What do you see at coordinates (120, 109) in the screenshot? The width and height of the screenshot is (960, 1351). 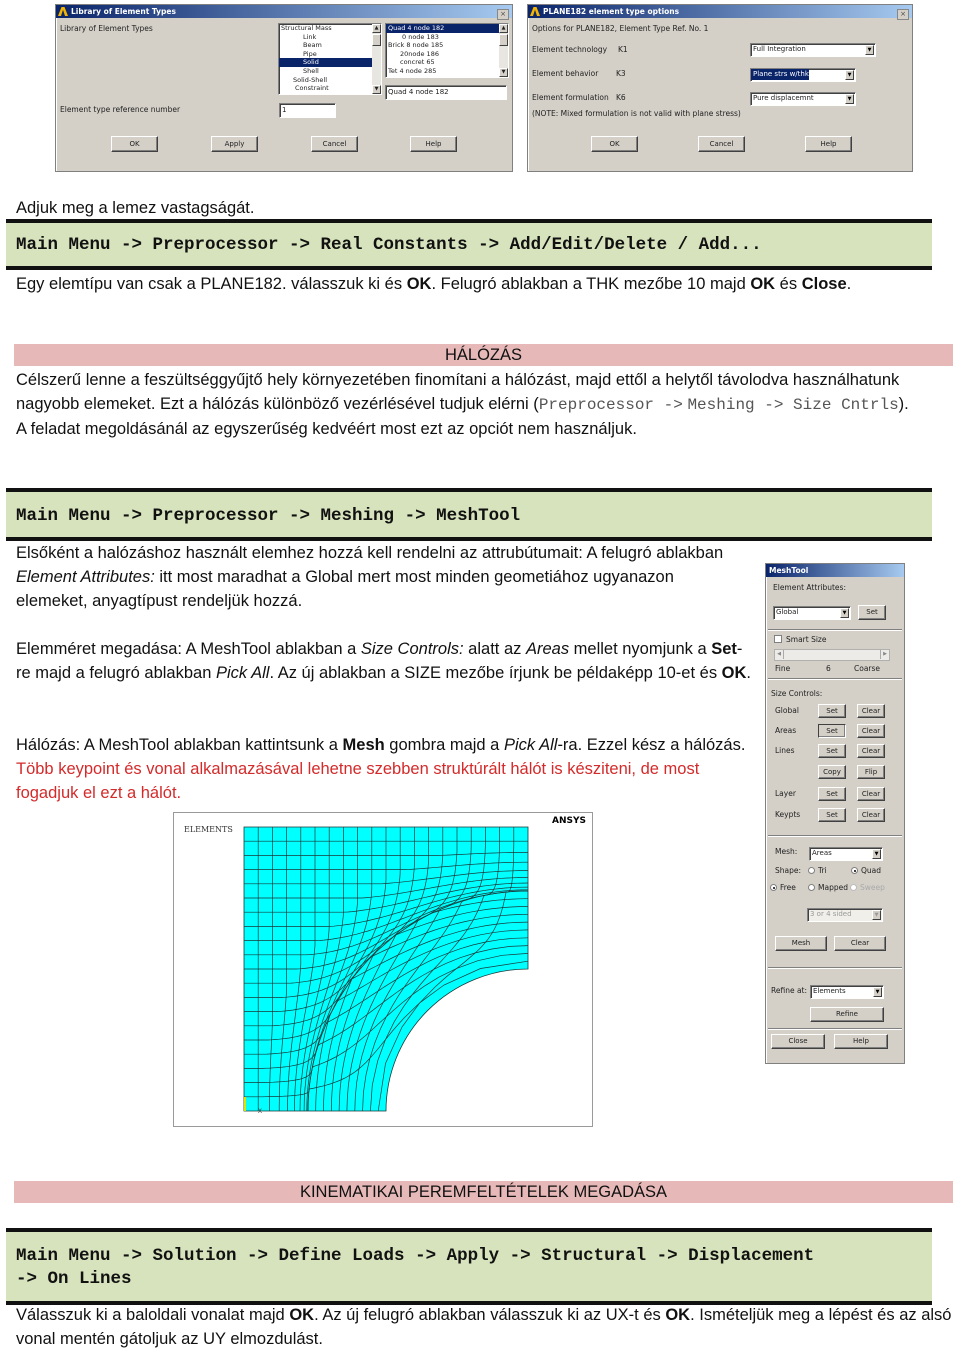 I see `ref-number-label: Element type reference number` at bounding box center [120, 109].